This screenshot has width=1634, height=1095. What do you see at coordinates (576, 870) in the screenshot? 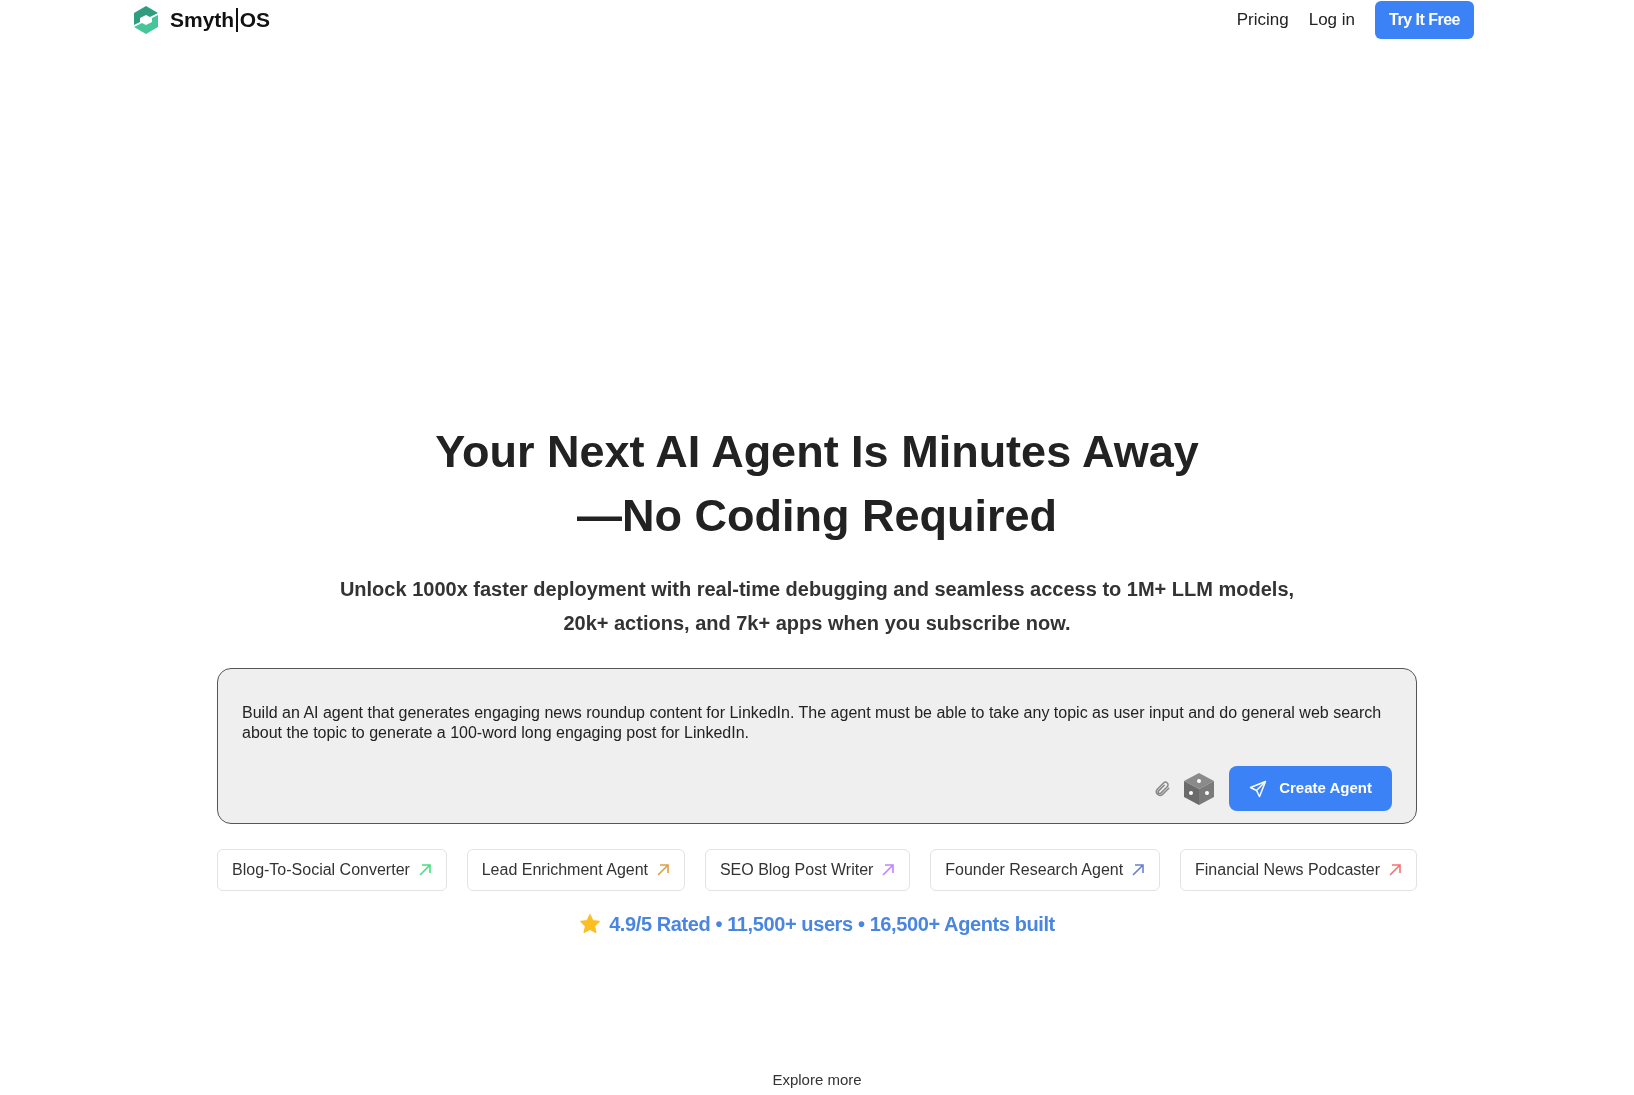
I see `template-chip: Lead Enrichment Agent` at bounding box center [576, 870].